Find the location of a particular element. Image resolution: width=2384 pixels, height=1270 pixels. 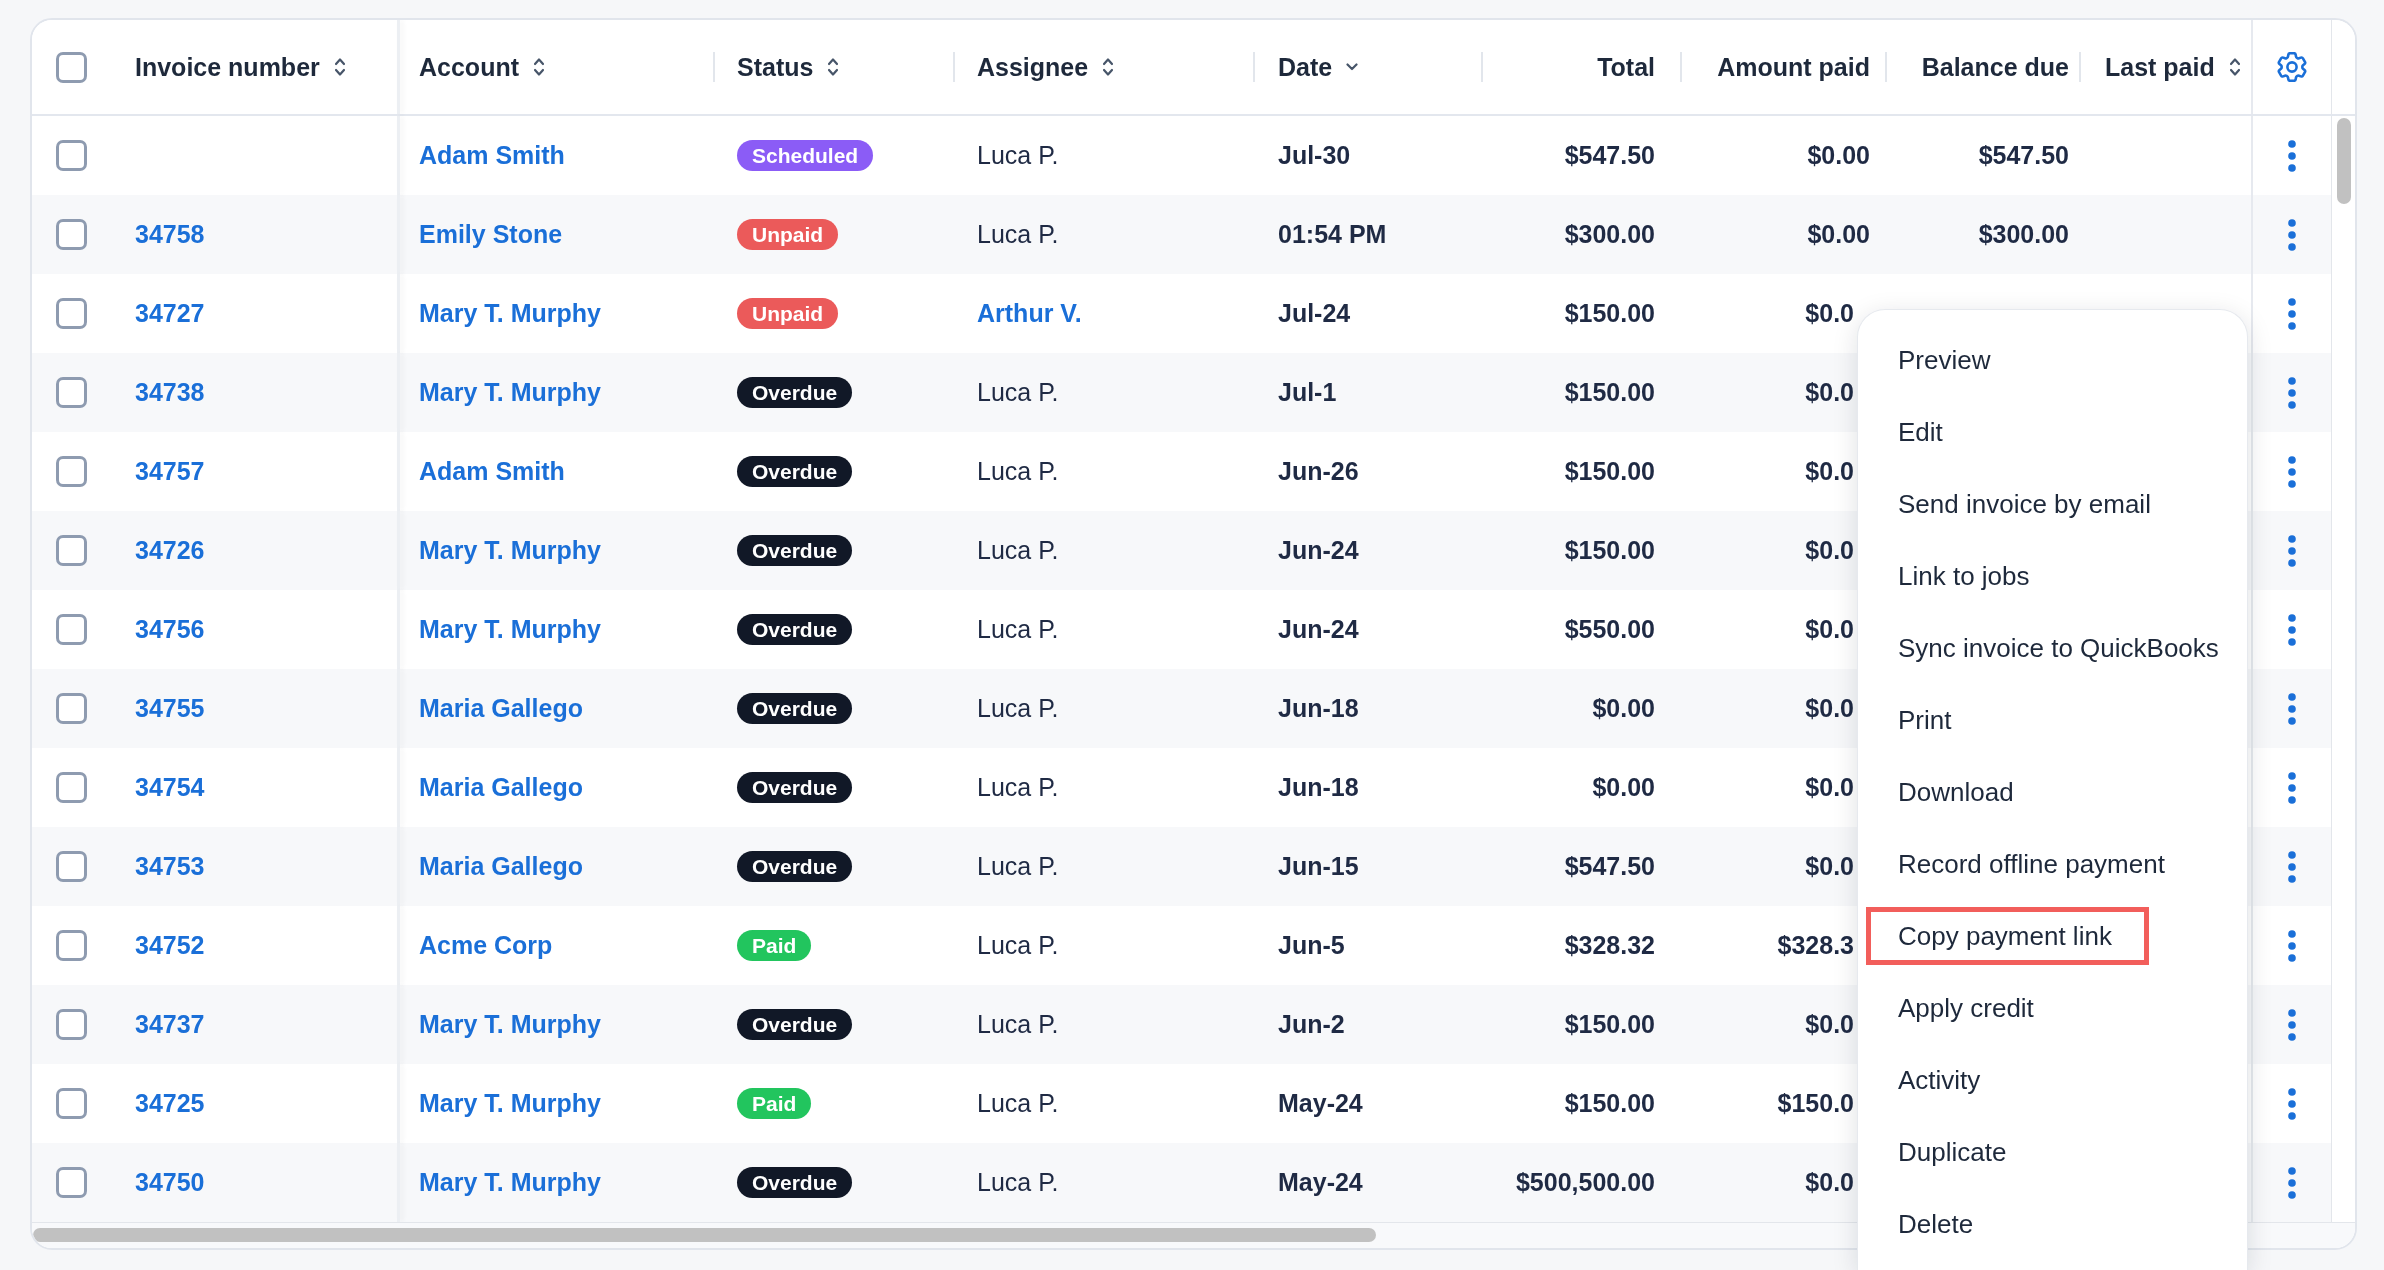

account-link: Acme Corp is located at coordinates (486, 945).